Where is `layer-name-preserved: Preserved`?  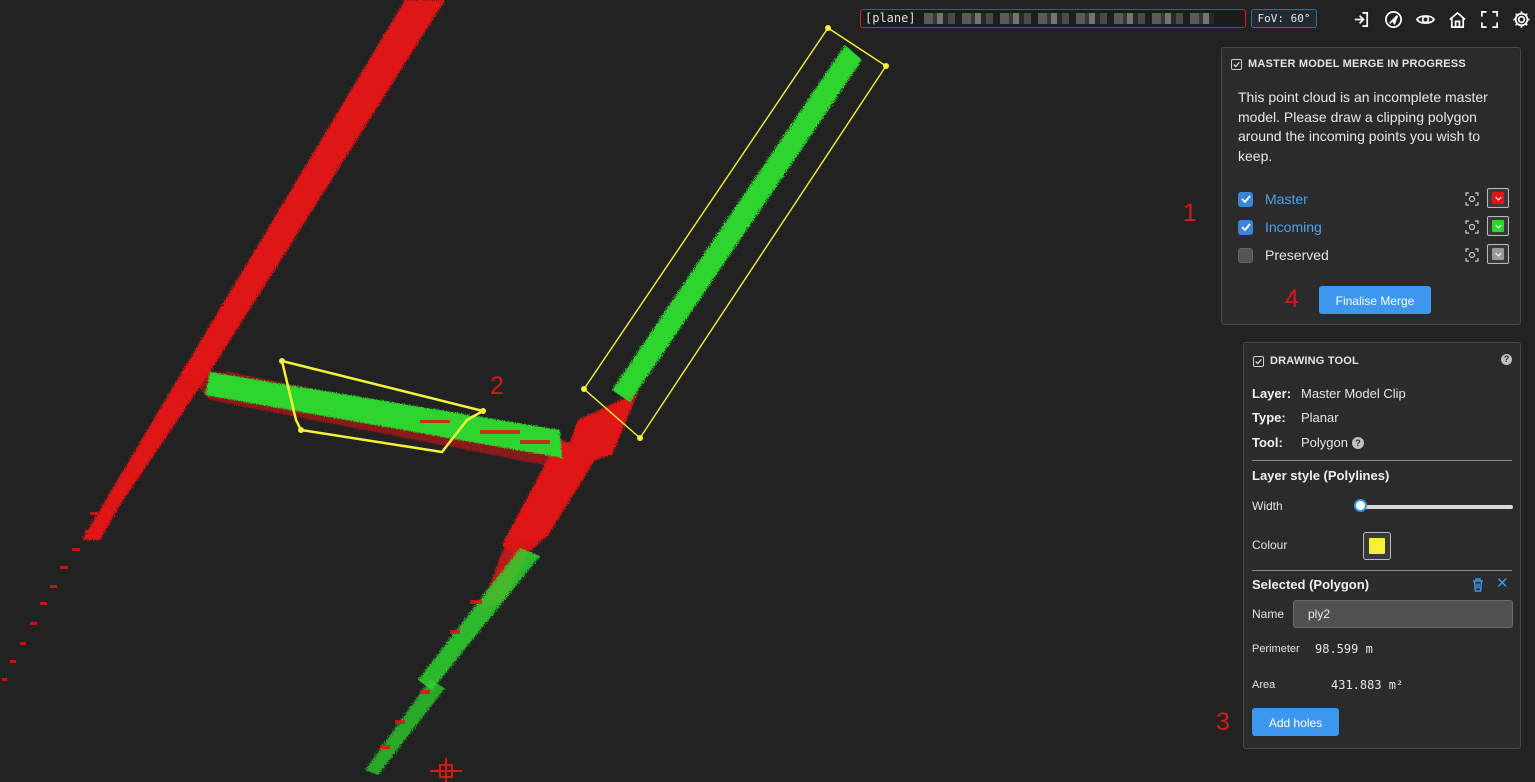
layer-name-preserved: Preserved is located at coordinates (1297, 255).